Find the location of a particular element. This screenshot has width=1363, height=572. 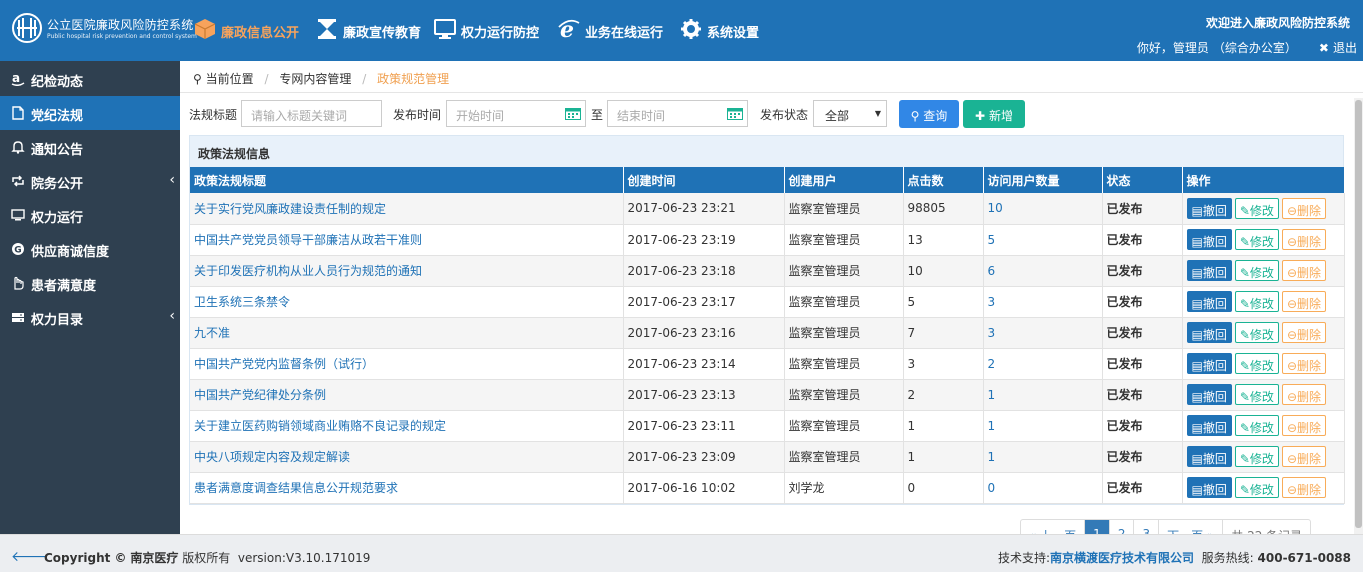

policy-title-link: 关于建立医药购销领域商业贿赂不良记录的规定 is located at coordinates (320, 426).